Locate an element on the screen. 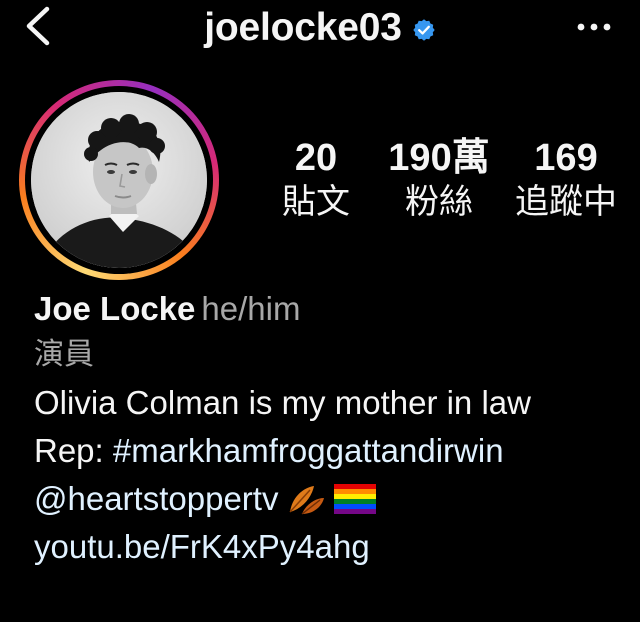 The image size is (640, 622). posts-label: 貼文 is located at coordinates (316, 202).